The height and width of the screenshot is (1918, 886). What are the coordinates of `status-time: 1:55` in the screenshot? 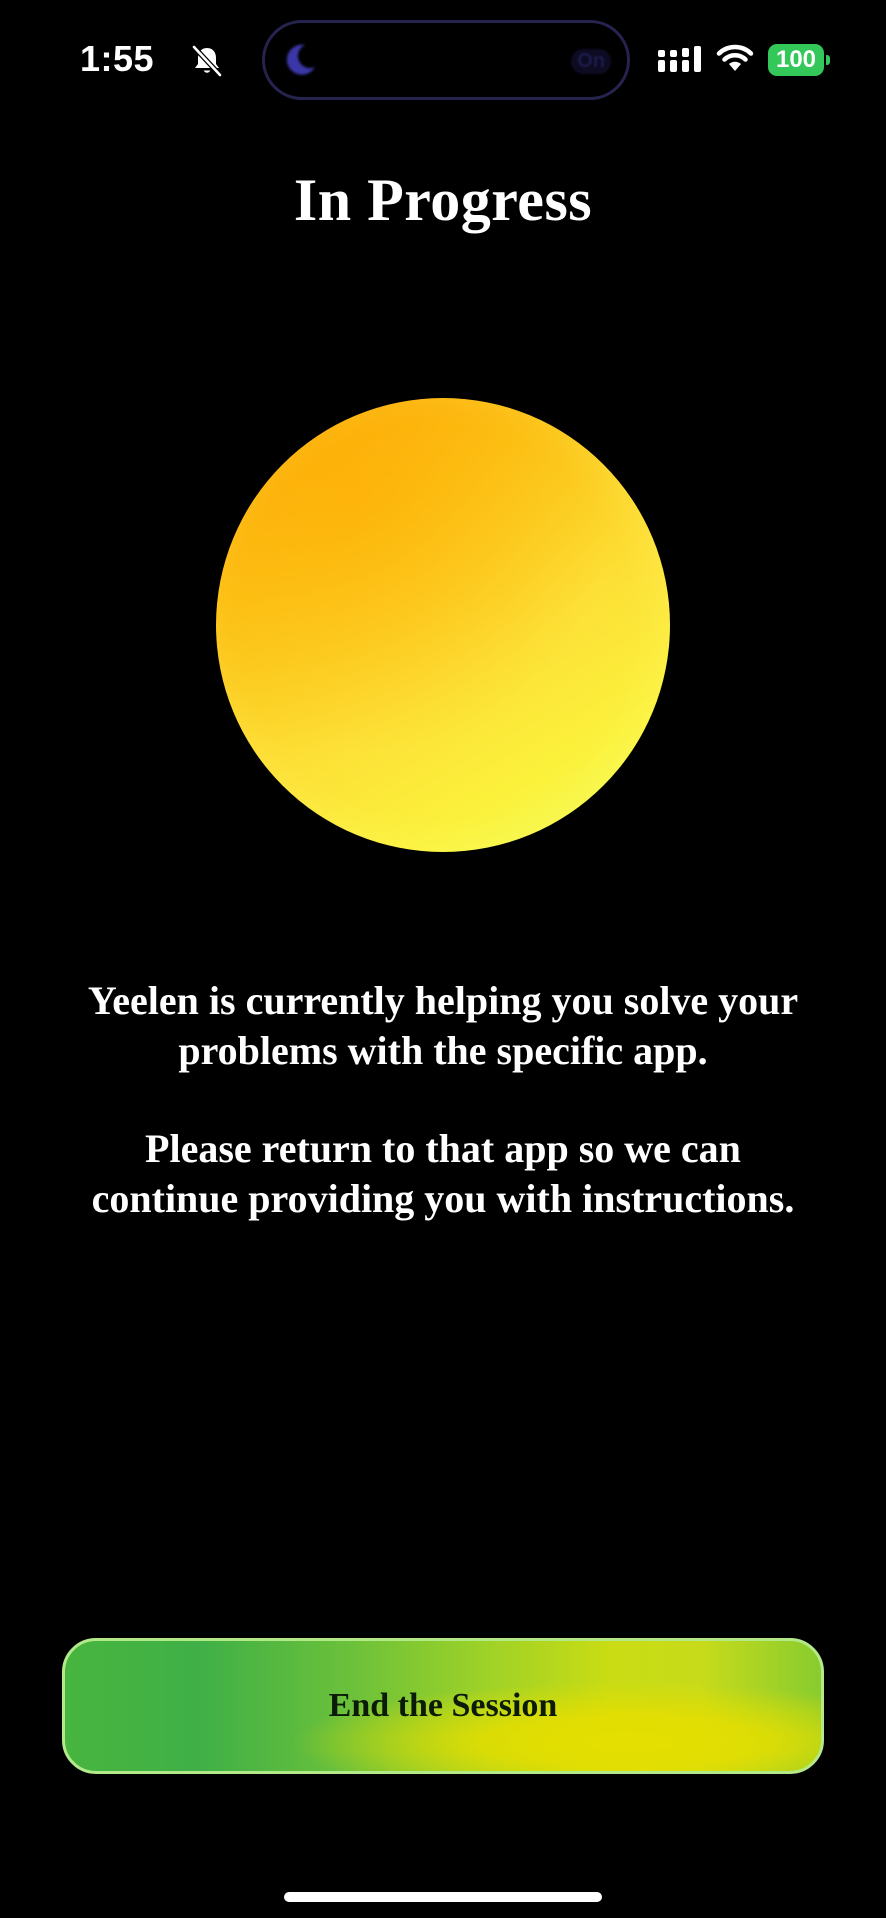 It's located at (117, 58).